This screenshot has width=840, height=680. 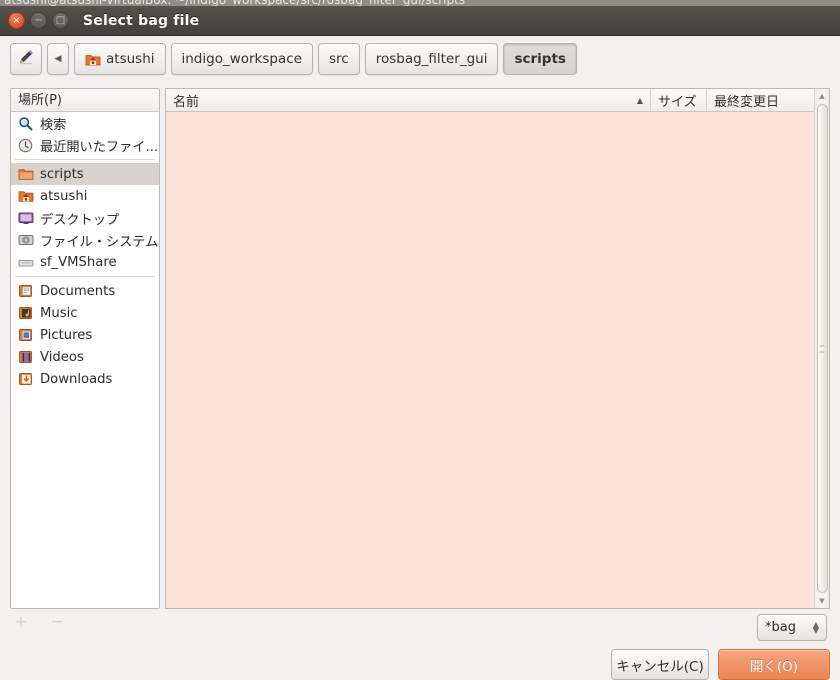 What do you see at coordinates (78, 262) in the screenshot?
I see `sidebar-item-label: sf_VMShare` at bounding box center [78, 262].